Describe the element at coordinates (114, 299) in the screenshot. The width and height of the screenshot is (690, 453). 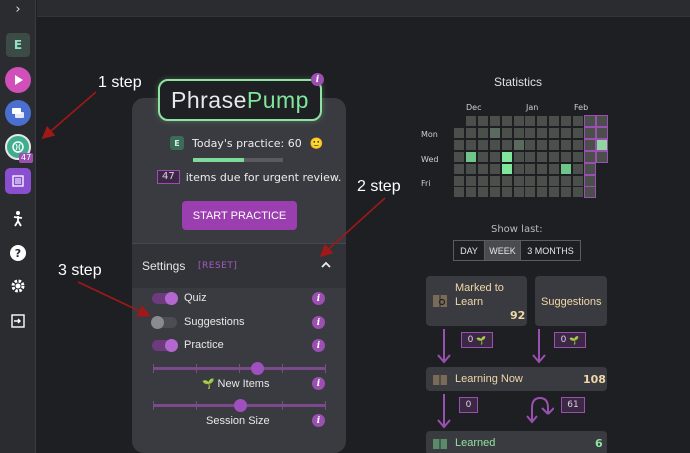
I see `annotation-arrow-step3` at that location.